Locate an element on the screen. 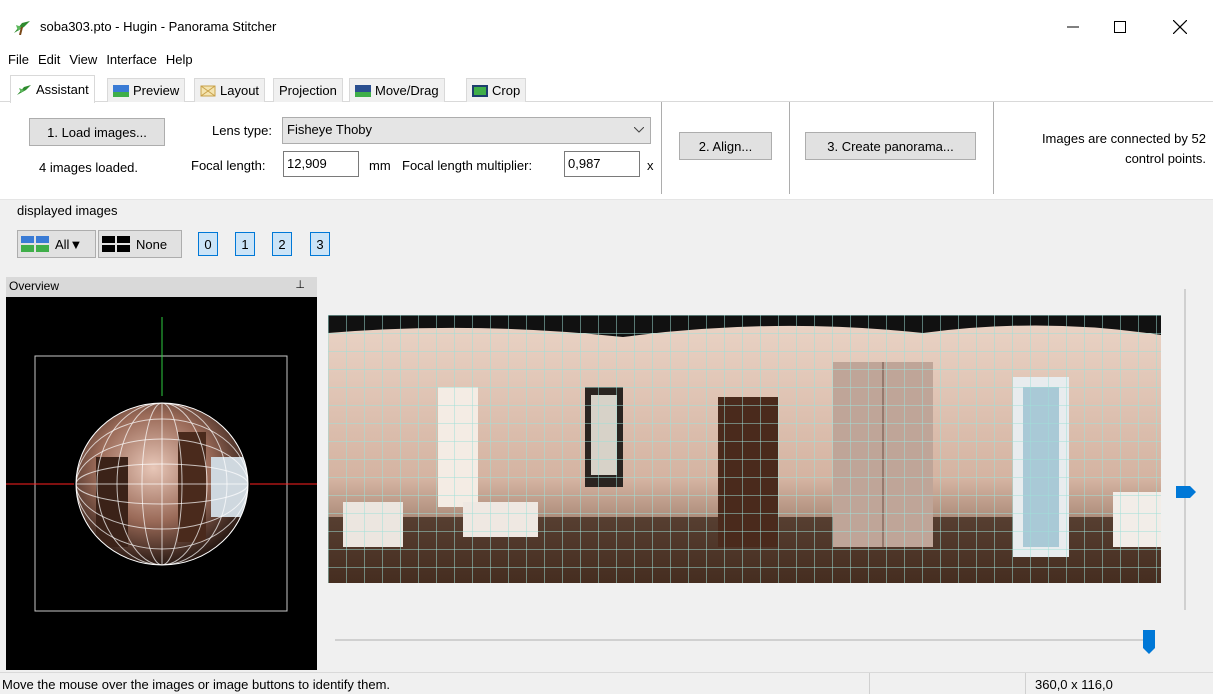 The image size is (1213, 694). minimize-button is located at coordinates (1073, 27).